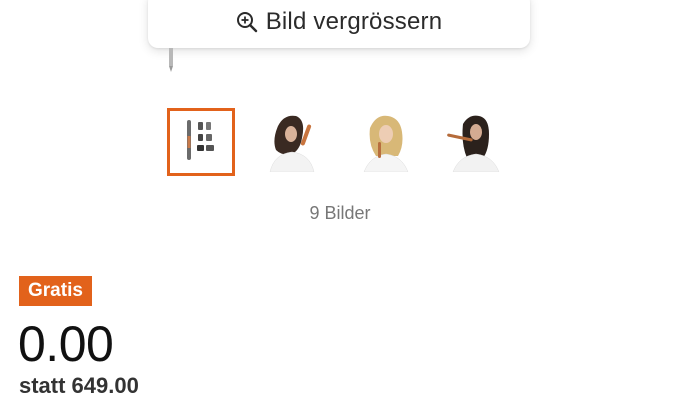  I want to click on image-count: 9 Bilder, so click(340, 213).